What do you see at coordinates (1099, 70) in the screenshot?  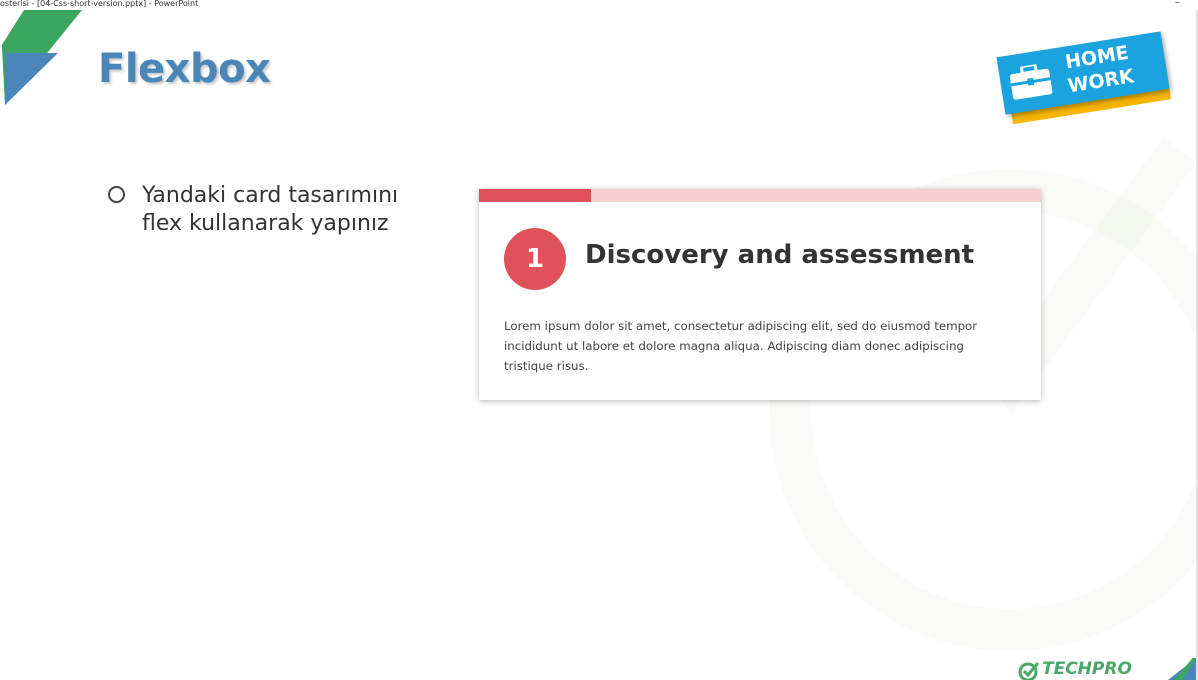 I see `homework-text: HOME WORK` at bounding box center [1099, 70].